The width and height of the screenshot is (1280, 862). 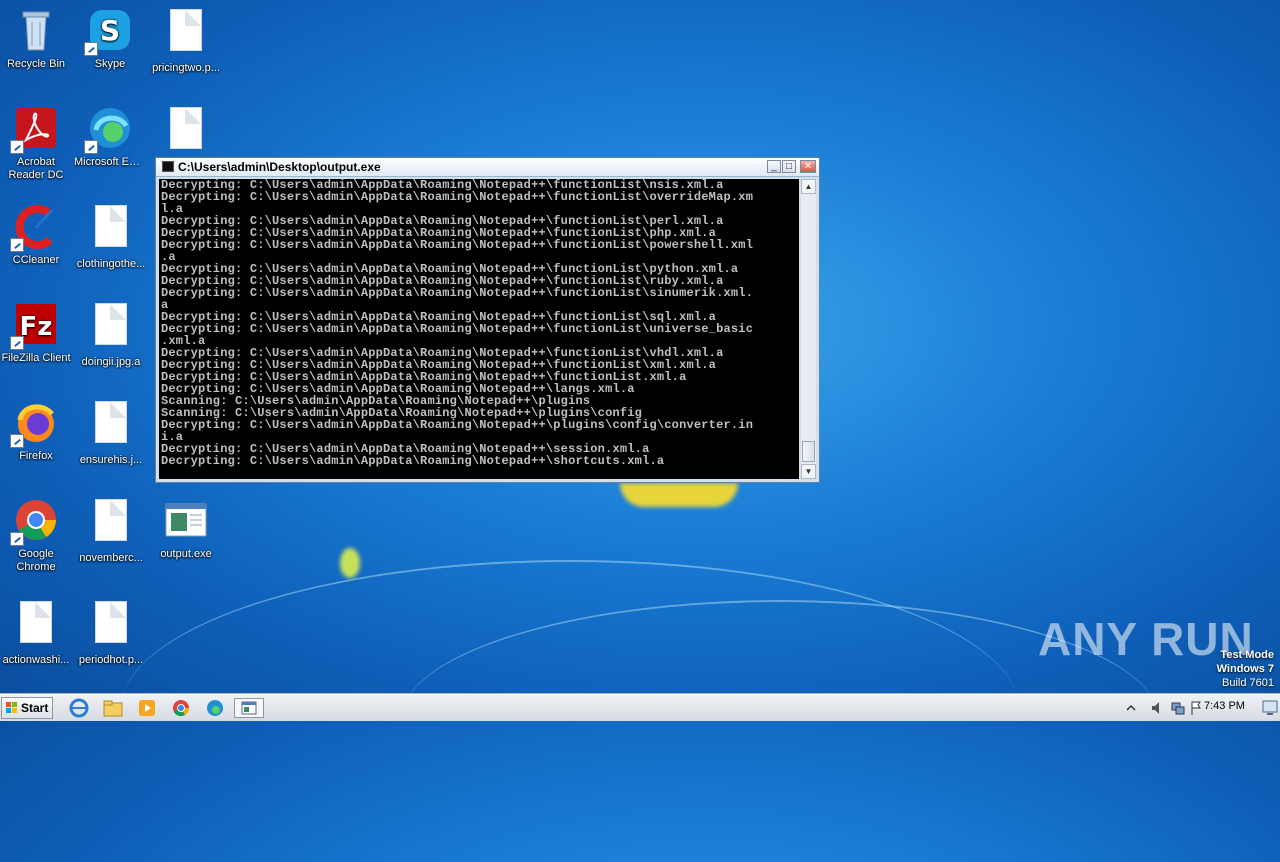 What do you see at coordinates (36, 456) in the screenshot?
I see `desktop-icon-label: Firefox` at bounding box center [36, 456].